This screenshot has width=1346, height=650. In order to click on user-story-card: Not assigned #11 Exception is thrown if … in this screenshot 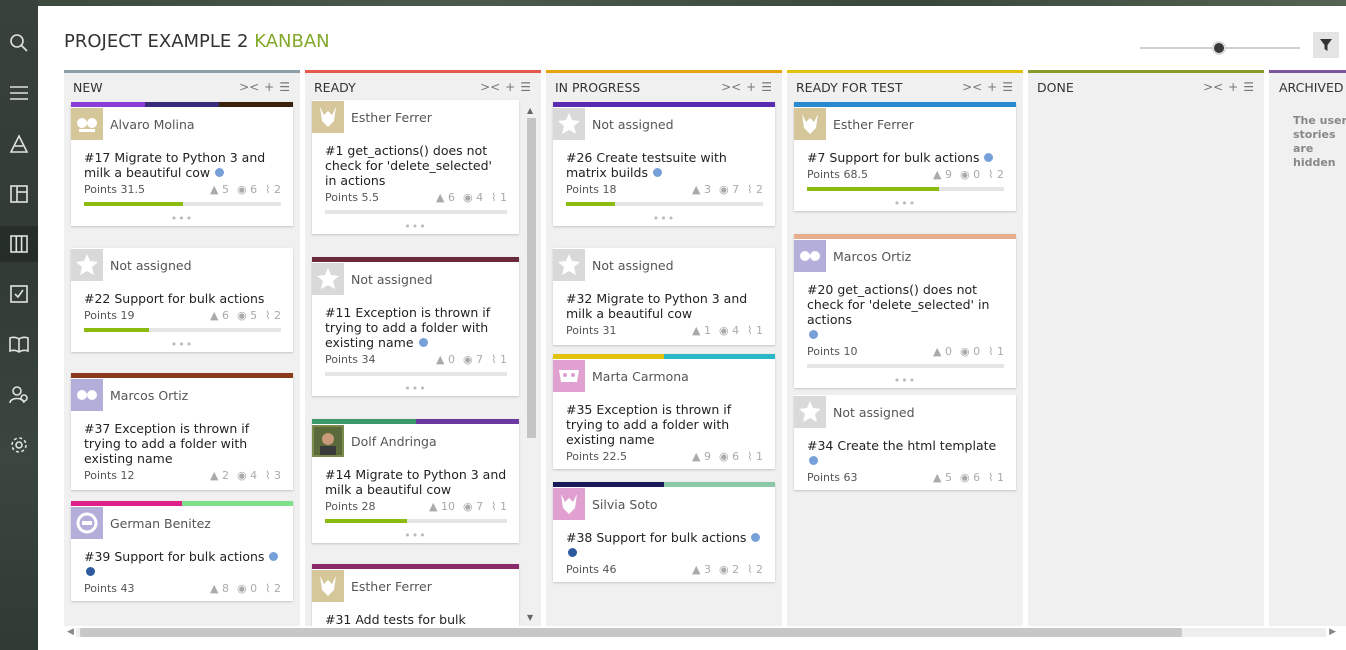, I will do `click(415, 326)`.